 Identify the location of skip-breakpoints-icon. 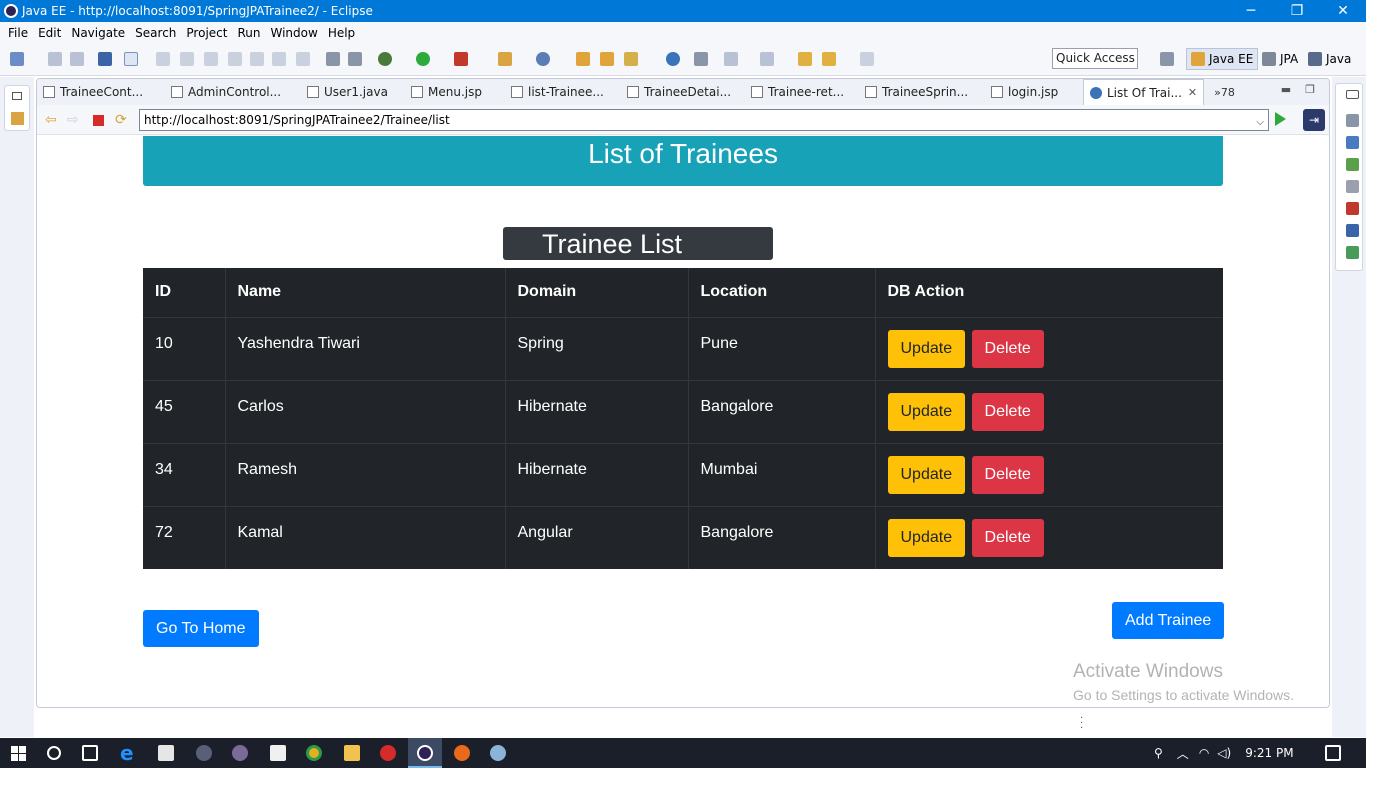
(131, 59).